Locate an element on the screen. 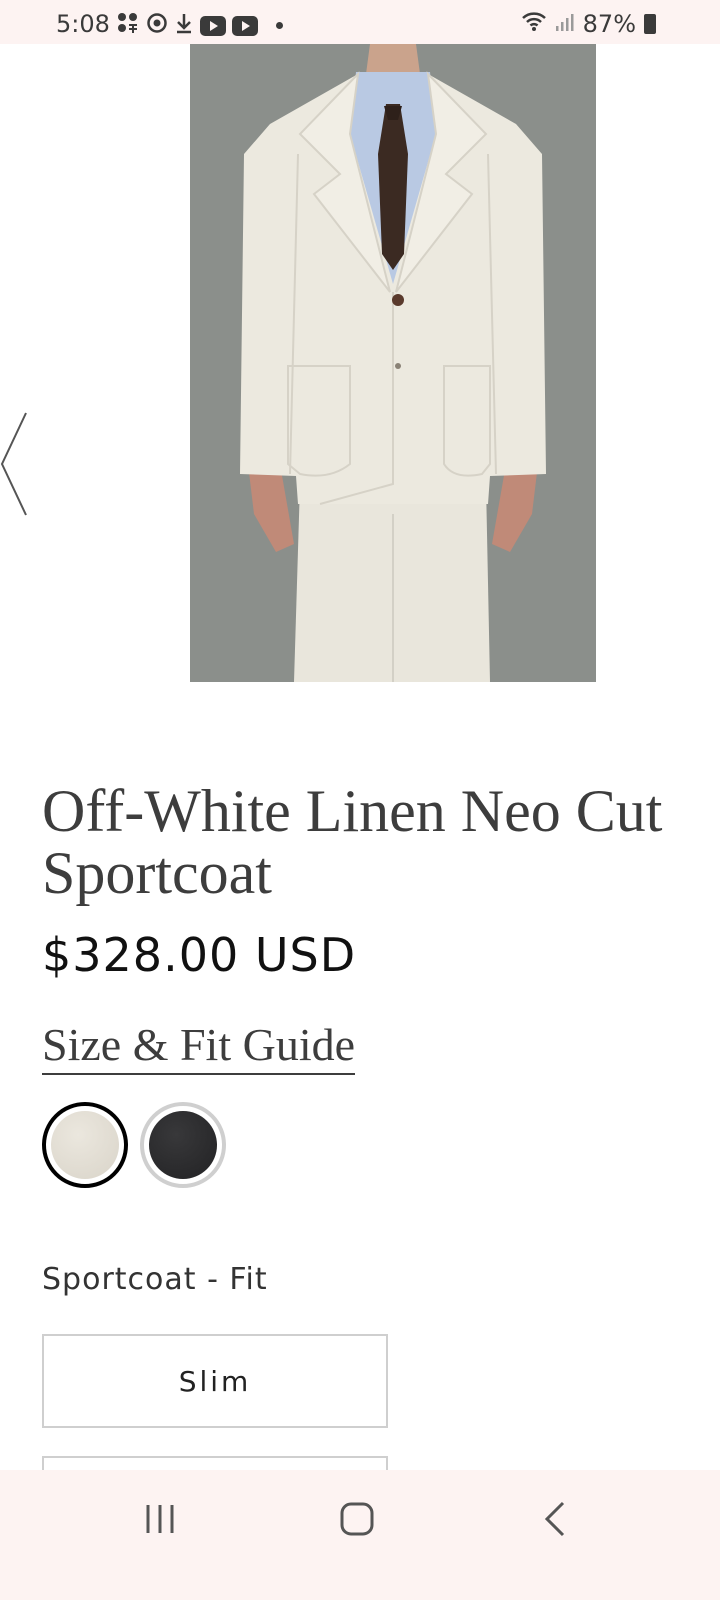 This screenshot has width=720, height=1600. recent-apps-icon is located at coordinates (160, 1519).